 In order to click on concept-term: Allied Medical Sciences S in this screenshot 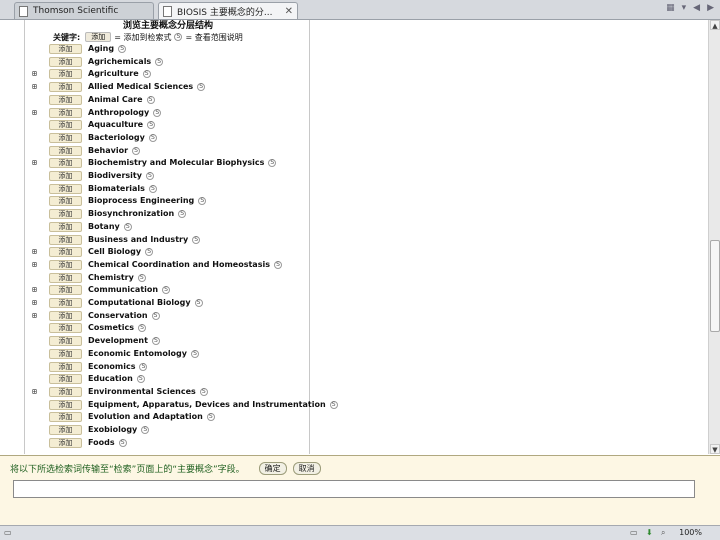, I will do `click(147, 87)`.